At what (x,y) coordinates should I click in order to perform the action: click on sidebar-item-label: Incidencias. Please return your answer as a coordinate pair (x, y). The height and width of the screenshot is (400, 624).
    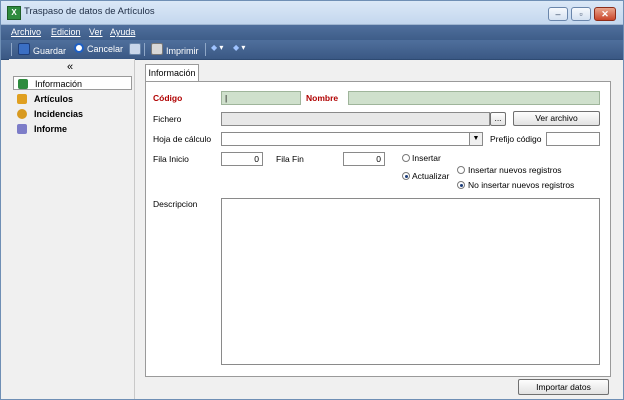
    Looking at the image, I should click on (59, 114).